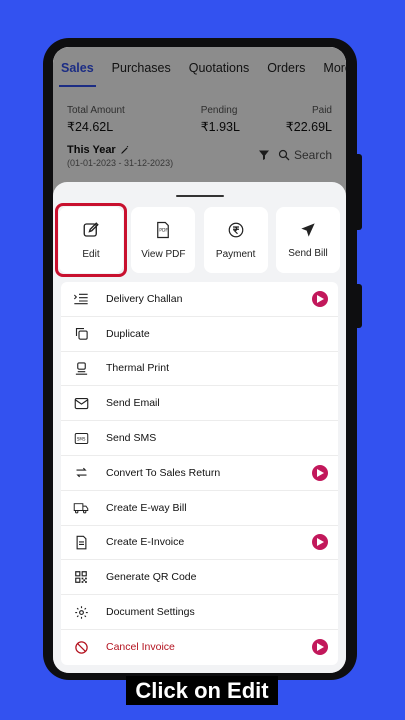  I want to click on view-pdf-button: PDF View PDF, so click(163, 240).